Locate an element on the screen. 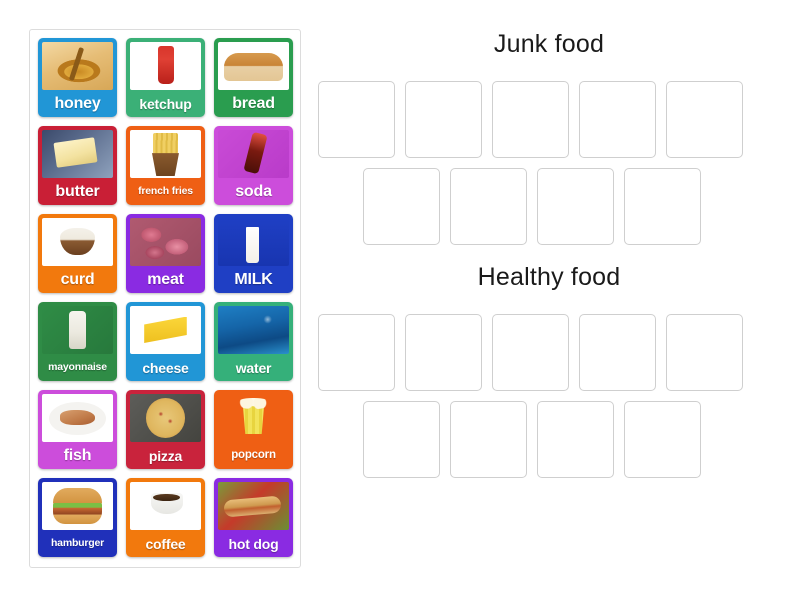  tile-pizza: pizza is located at coordinates (165, 429).